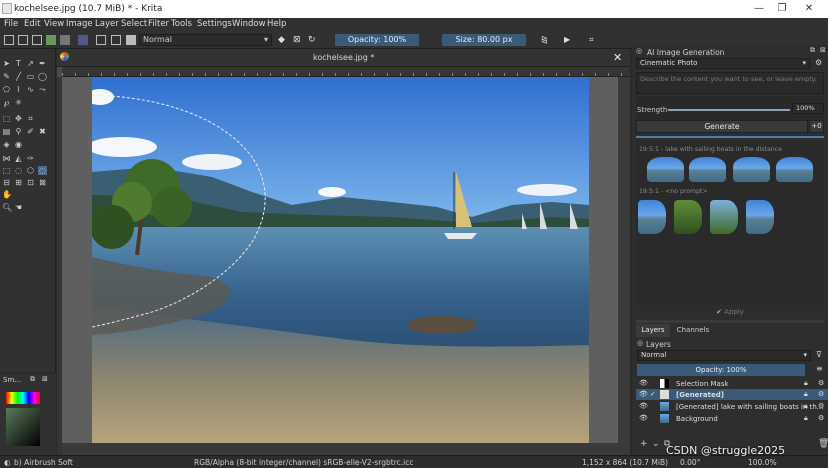 The height and width of the screenshot is (468, 828). I want to click on move-tool-icon: ✥, so click(18, 118).